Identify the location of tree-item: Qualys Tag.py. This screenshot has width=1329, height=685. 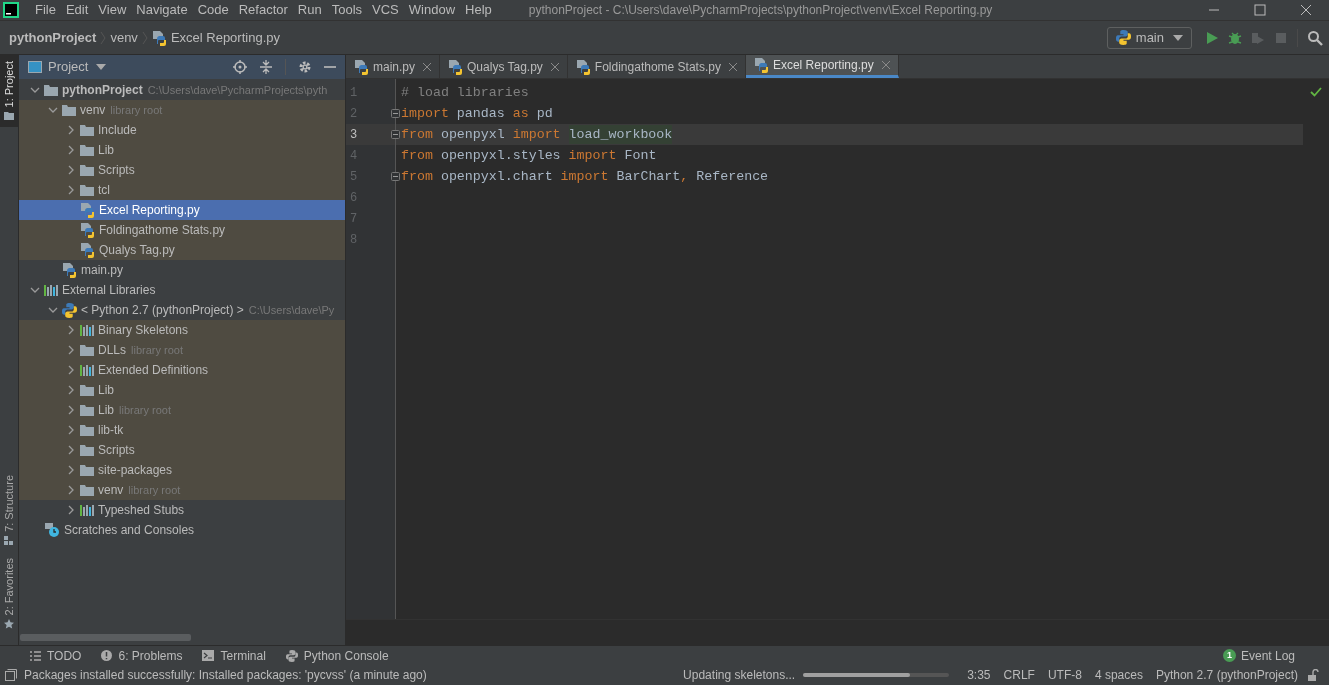
(182, 250).